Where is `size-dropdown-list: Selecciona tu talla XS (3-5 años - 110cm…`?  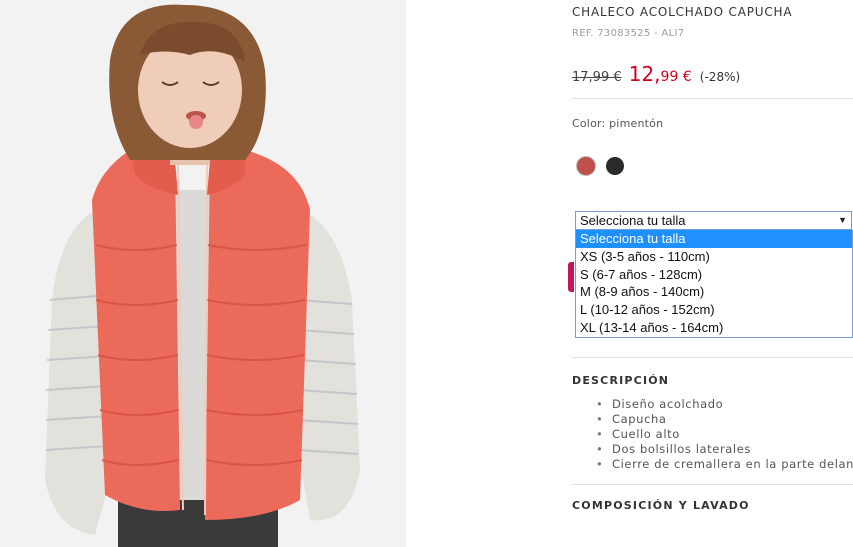
size-dropdown-list: Selecciona tu talla XS (3-5 años - 110cm… is located at coordinates (714, 284).